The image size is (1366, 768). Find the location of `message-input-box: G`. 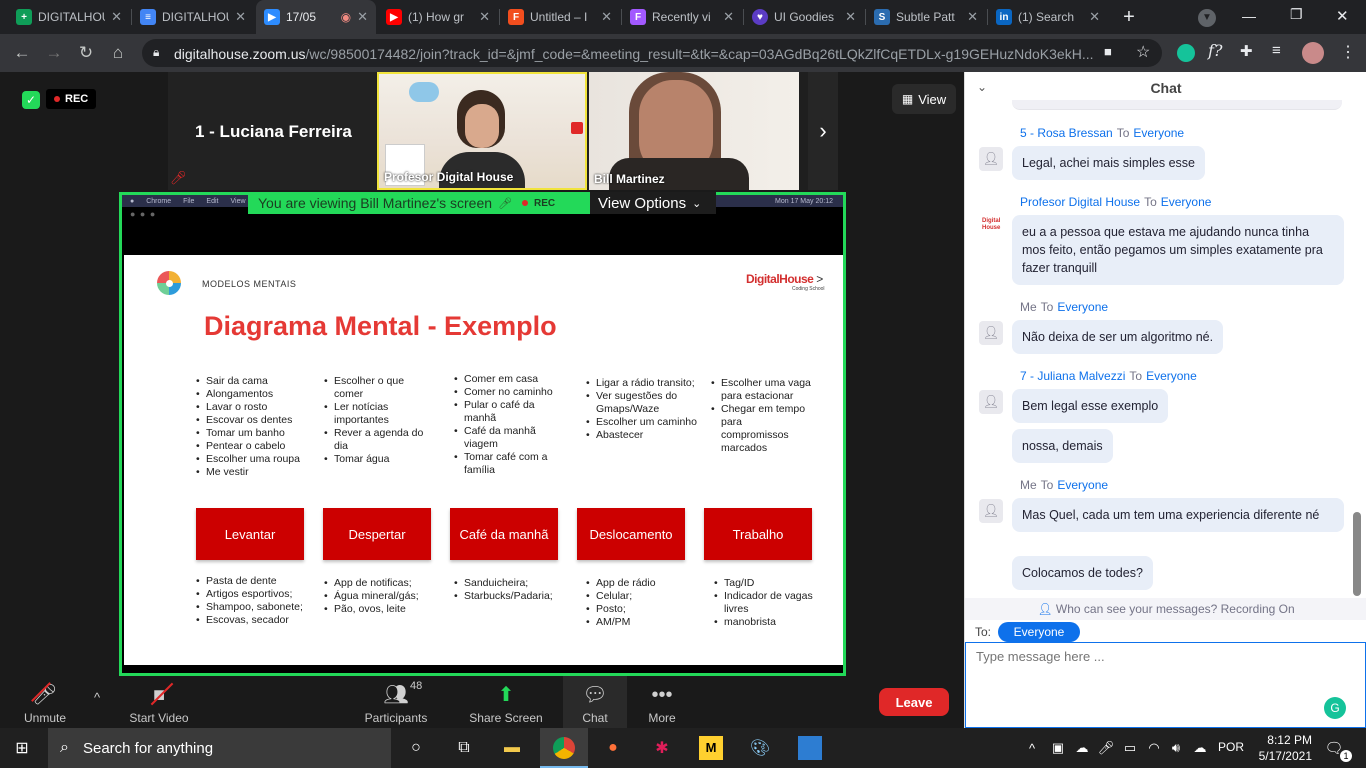

message-input-box: G is located at coordinates (1165, 685).